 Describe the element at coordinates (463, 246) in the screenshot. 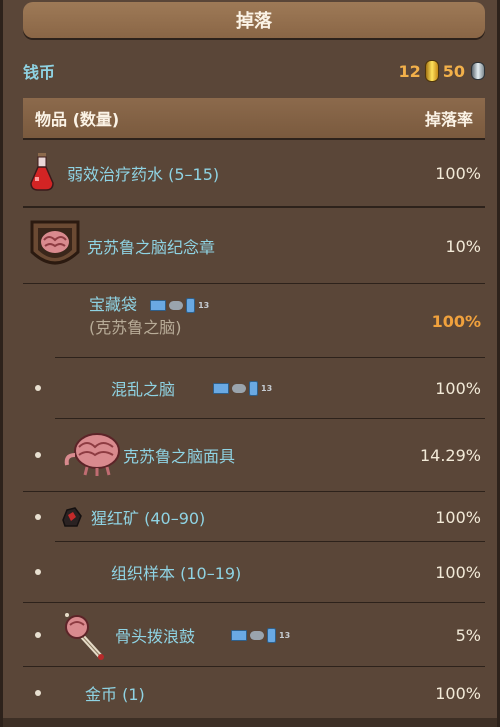

I see `drop-rate: 10%` at that location.